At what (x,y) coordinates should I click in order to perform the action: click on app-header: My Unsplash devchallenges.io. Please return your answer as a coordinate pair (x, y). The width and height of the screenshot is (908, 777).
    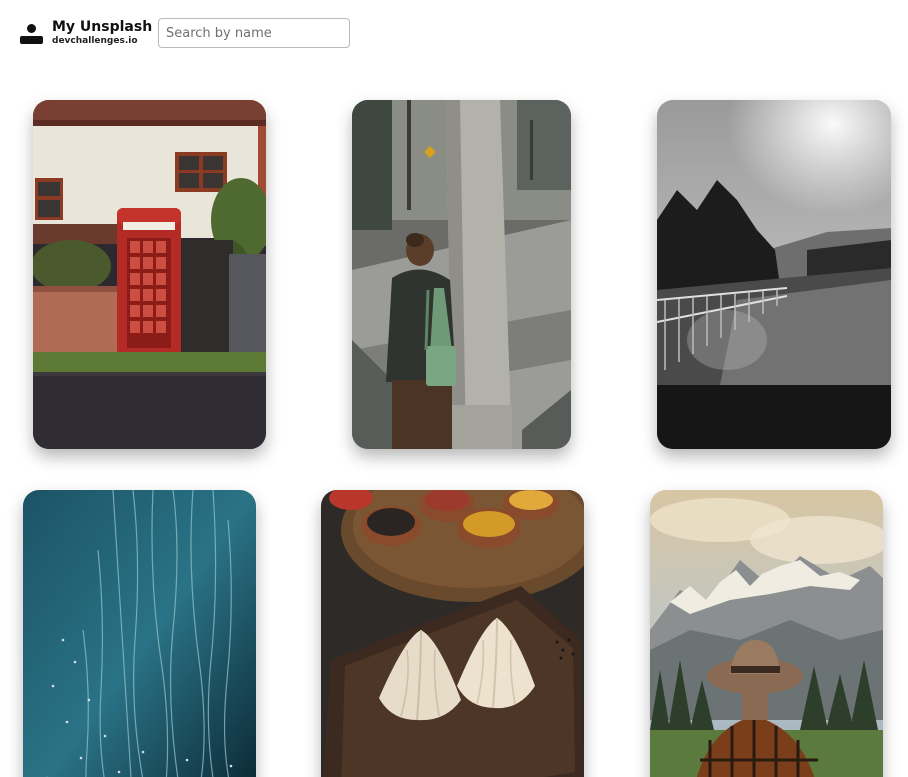
    Looking at the image, I should click on (454, 35).